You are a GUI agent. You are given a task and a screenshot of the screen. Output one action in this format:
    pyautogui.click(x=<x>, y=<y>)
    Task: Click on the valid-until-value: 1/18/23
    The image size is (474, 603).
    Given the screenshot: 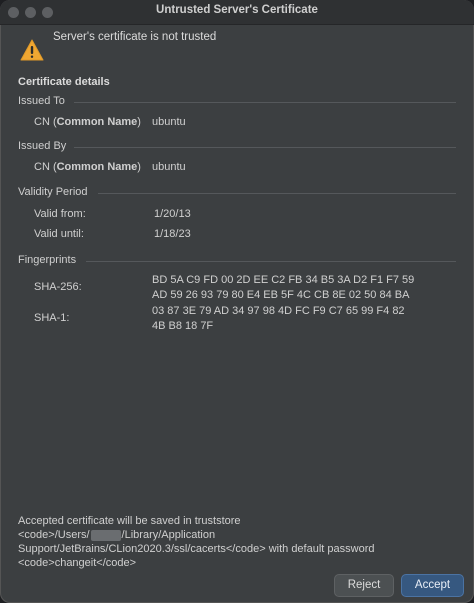 What is the action you would take?
    pyautogui.click(x=172, y=234)
    